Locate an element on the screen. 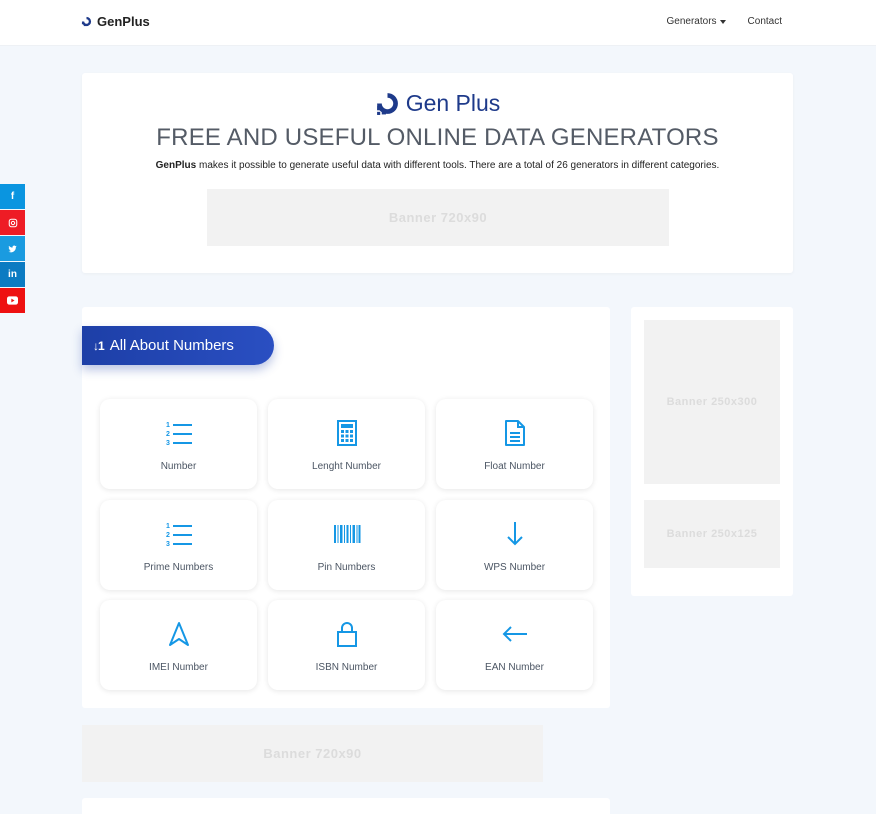 The image size is (876, 814). tile-label: Number is located at coordinates (178, 466).